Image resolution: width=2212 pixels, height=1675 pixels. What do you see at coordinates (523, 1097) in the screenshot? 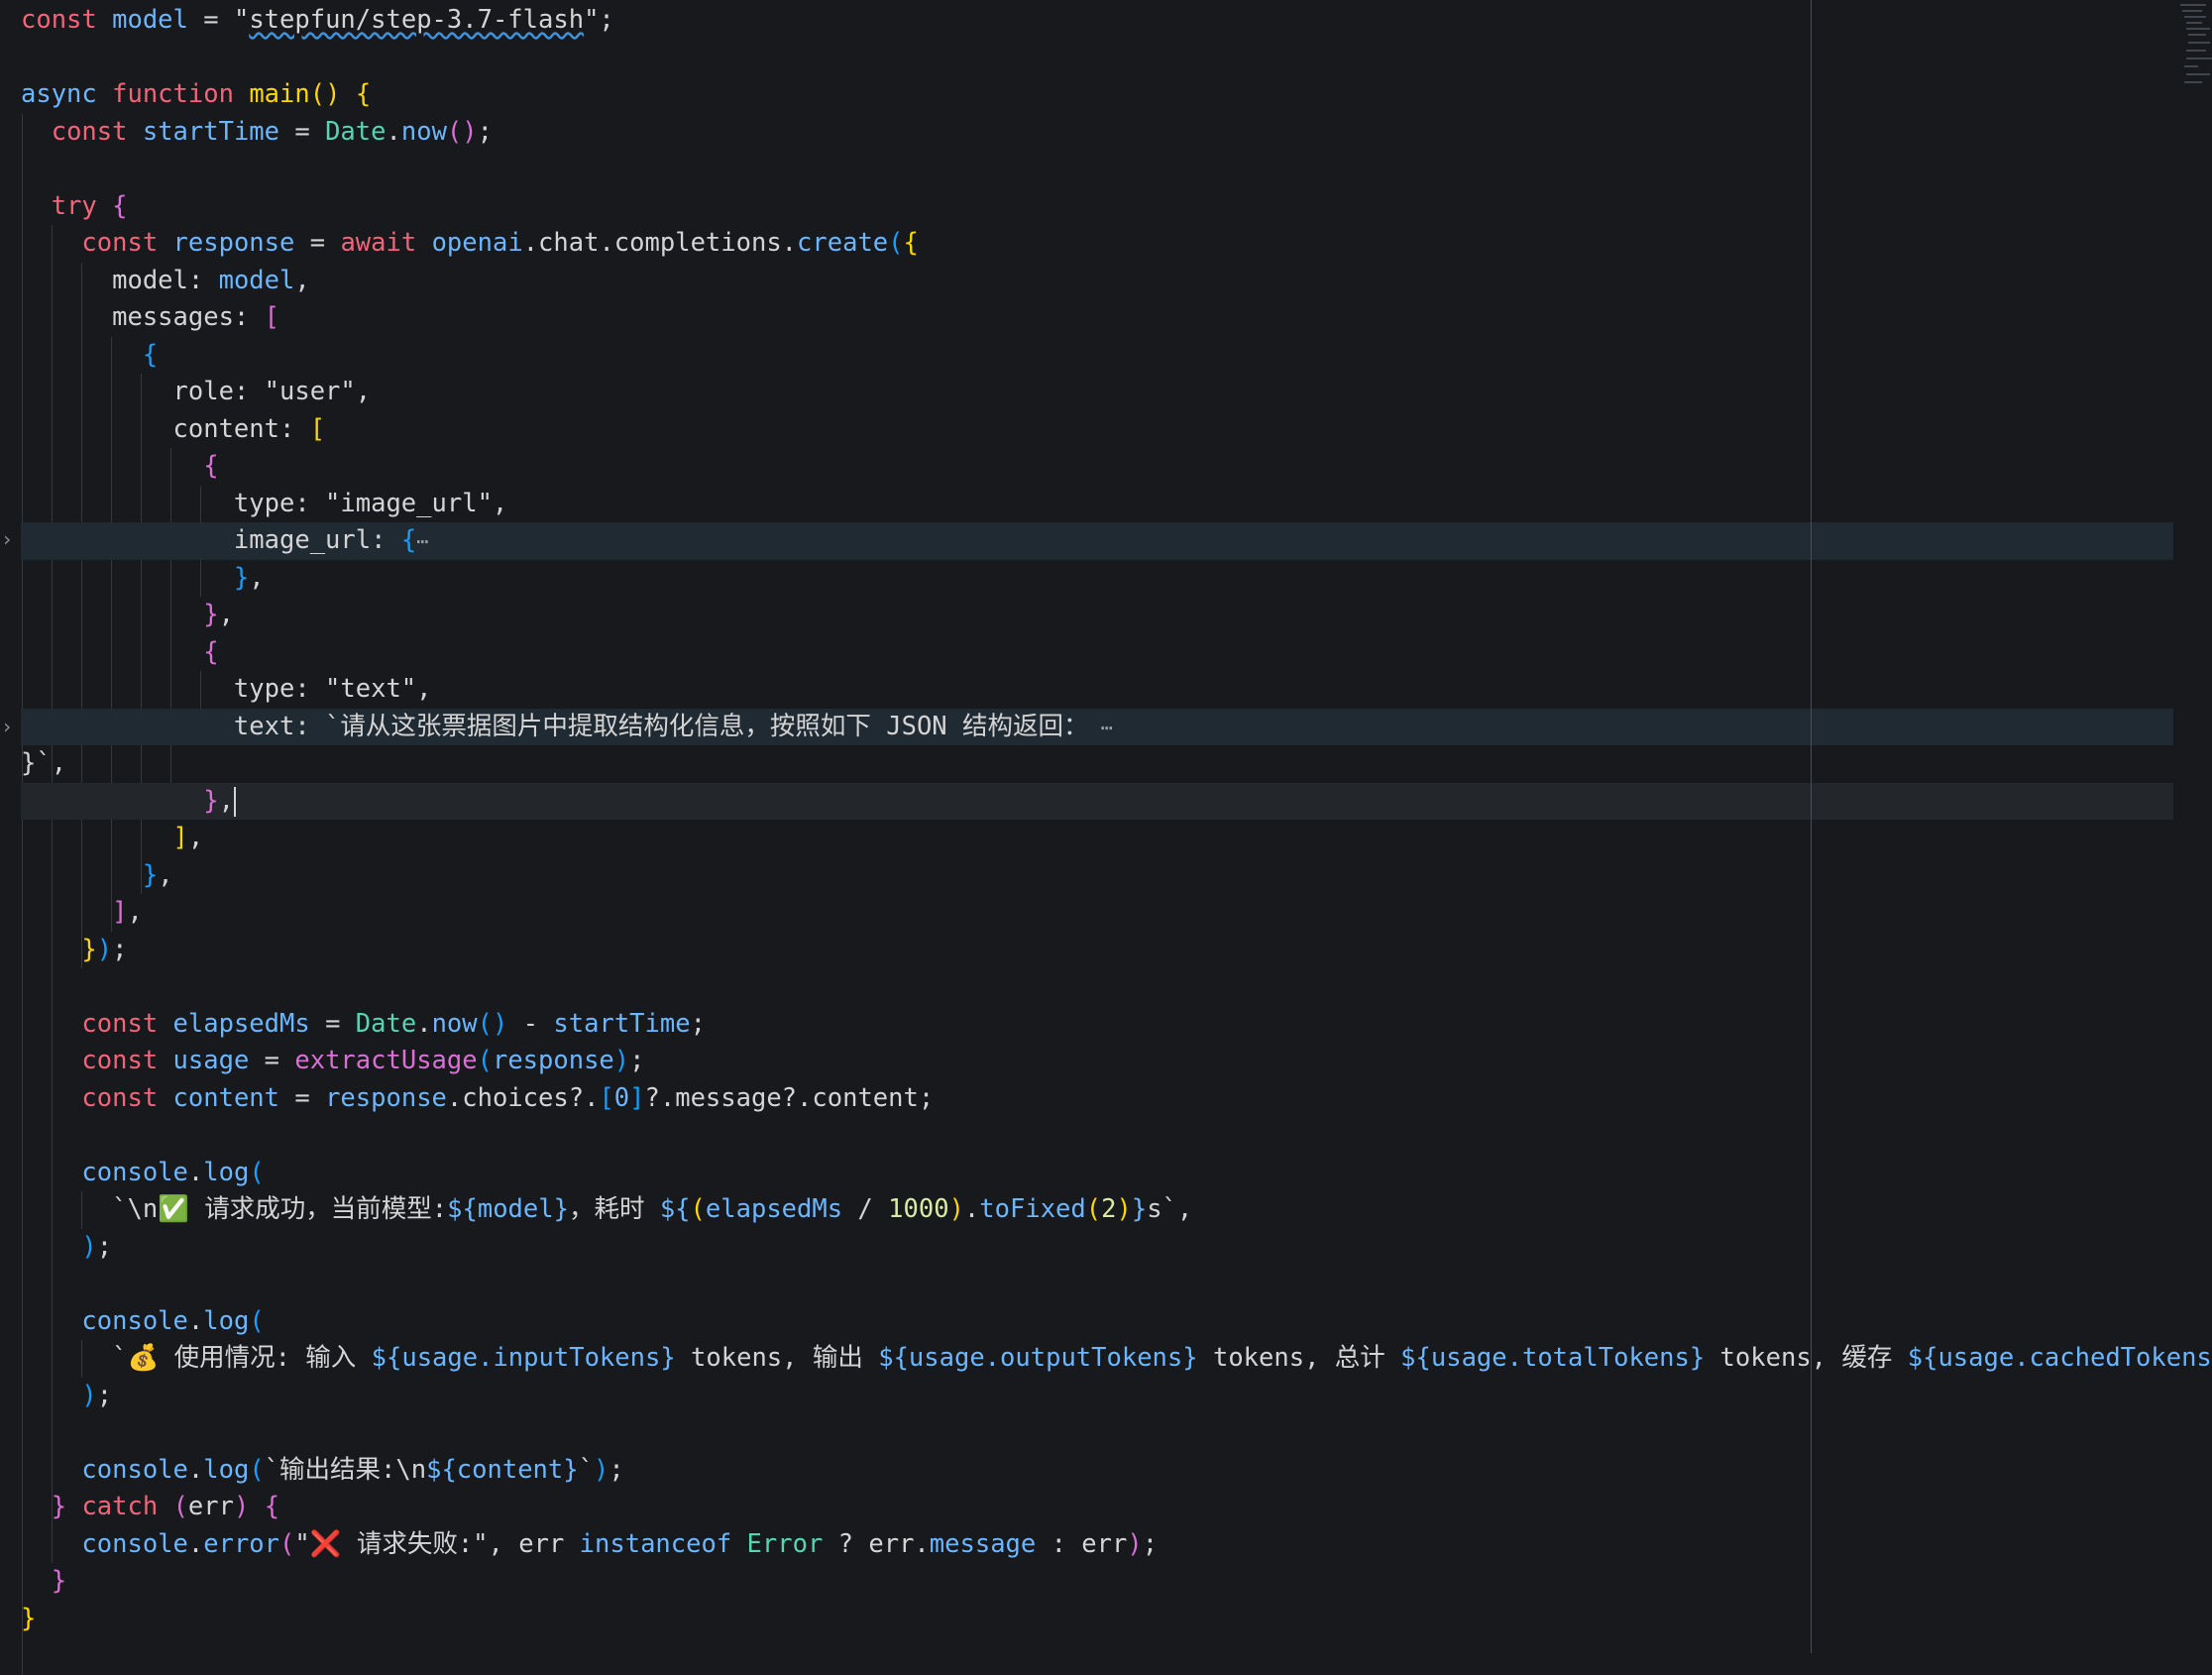
I see `code-token: .choices?.` at bounding box center [523, 1097].